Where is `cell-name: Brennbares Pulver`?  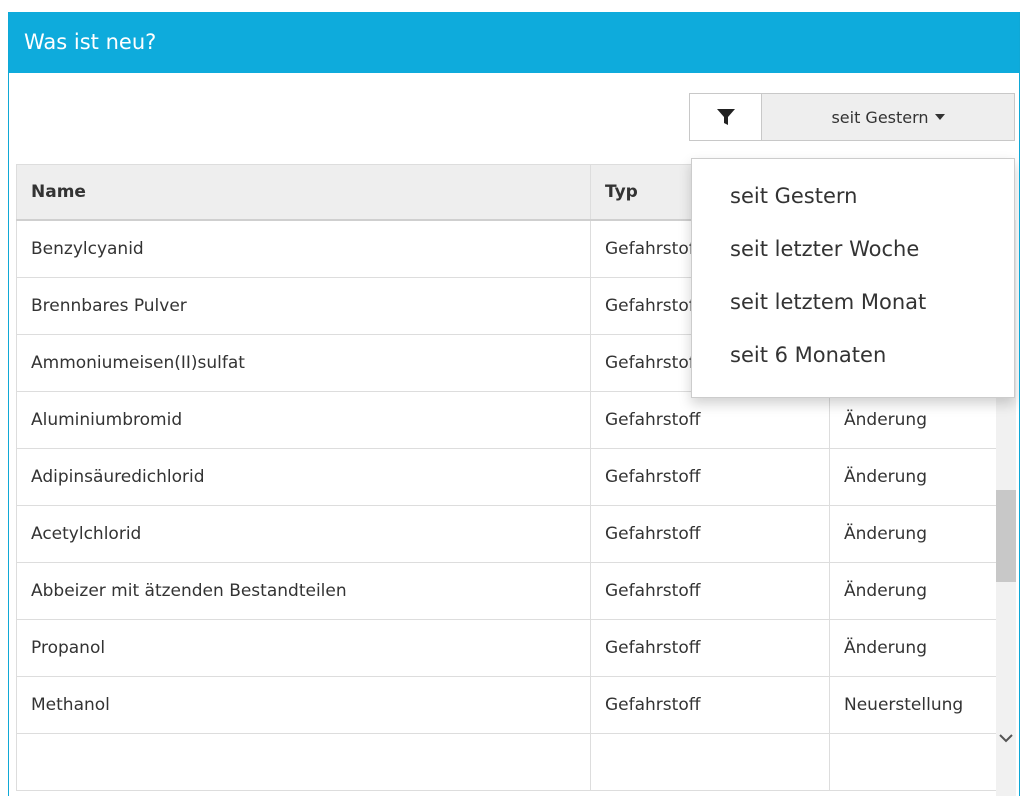 cell-name: Brennbares Pulver is located at coordinates (303, 306).